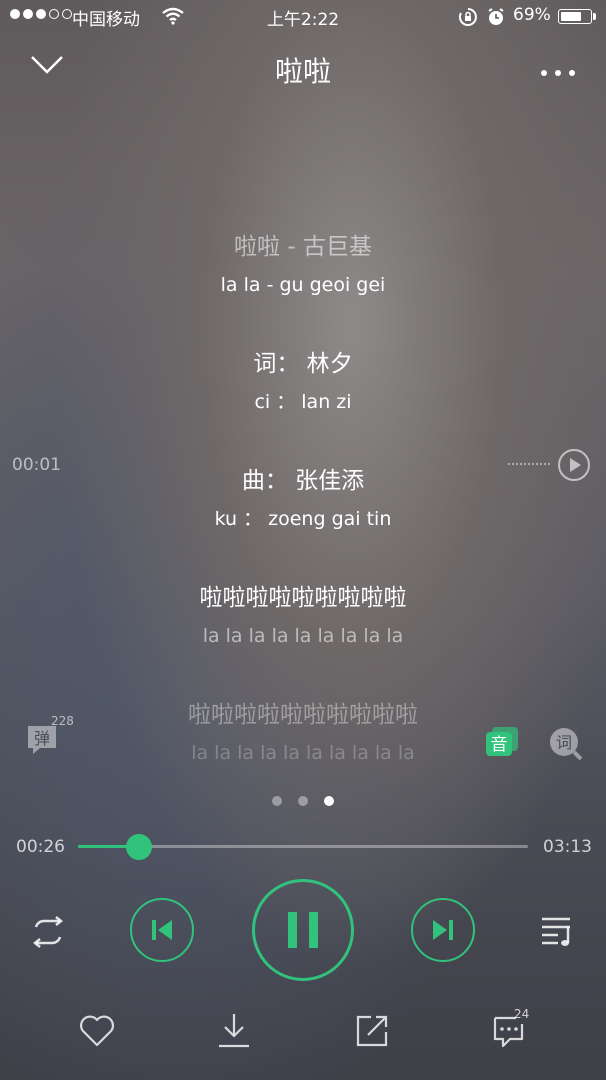 Image resolution: width=606 pixels, height=1080 pixels. What do you see at coordinates (468, 19) in the screenshot?
I see `rotation-lock-icon` at bounding box center [468, 19].